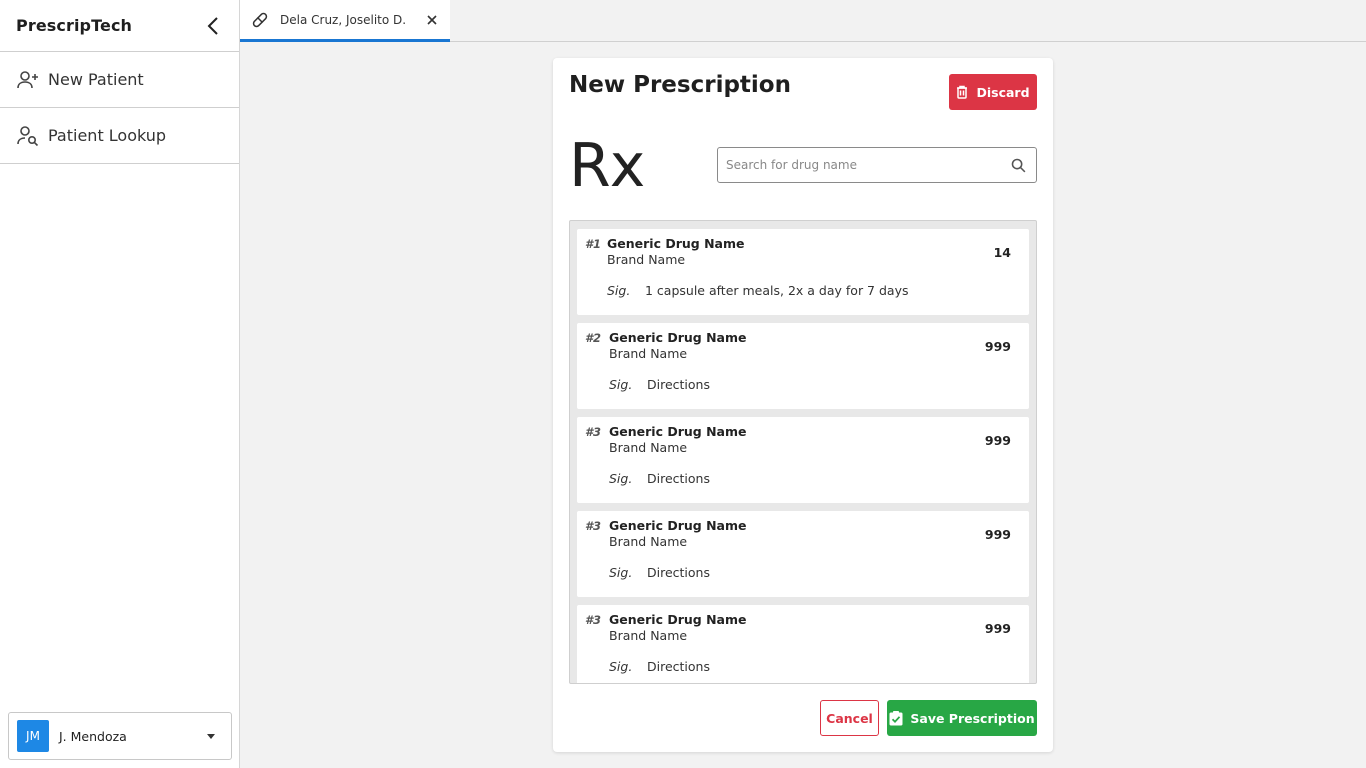 The height and width of the screenshot is (768, 1366). I want to click on pill-icon, so click(260, 20).